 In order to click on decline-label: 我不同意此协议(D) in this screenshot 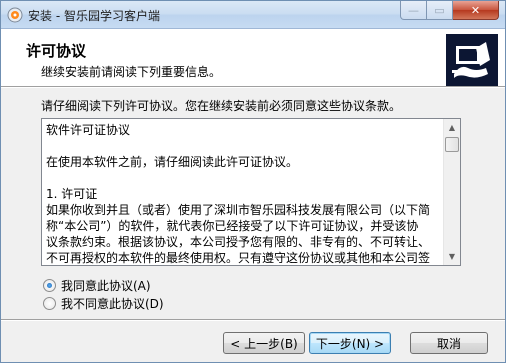, I will do `click(112, 303)`.